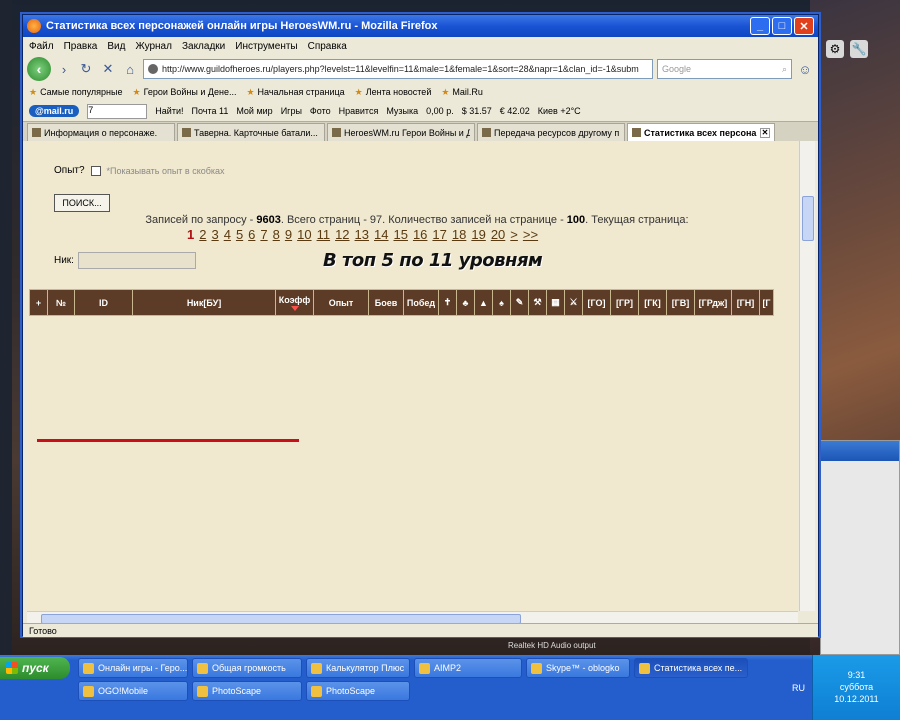  What do you see at coordinates (116, 46) in the screenshot?
I see `menu-view: Вид` at bounding box center [116, 46].